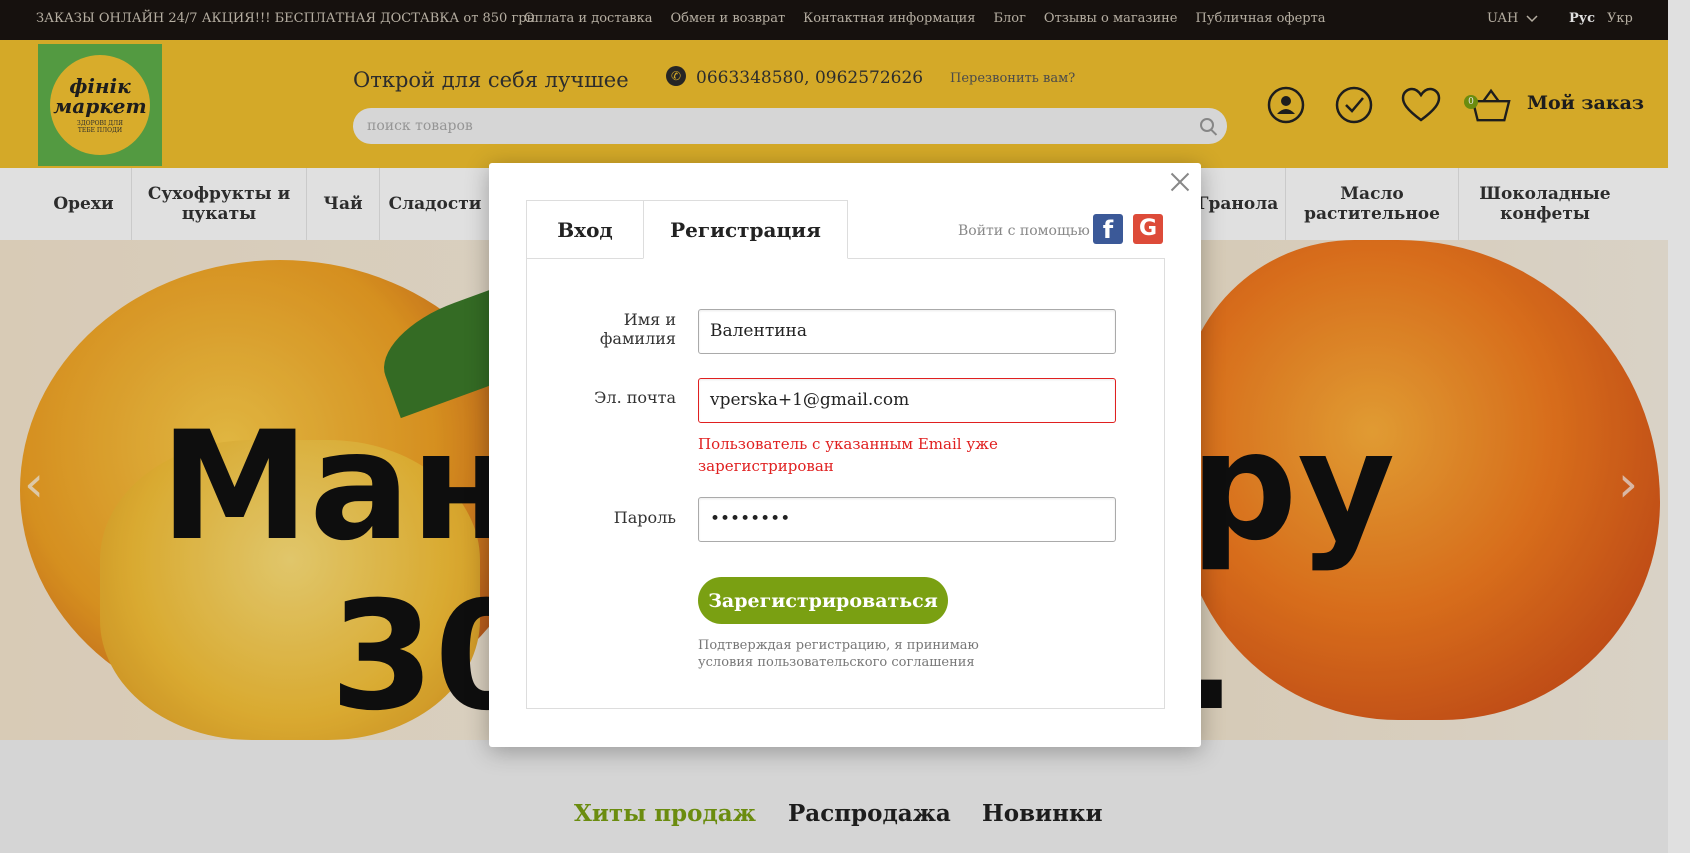  What do you see at coordinates (637, 329) in the screenshot?
I see `name-label: Имя и фамилия` at bounding box center [637, 329].